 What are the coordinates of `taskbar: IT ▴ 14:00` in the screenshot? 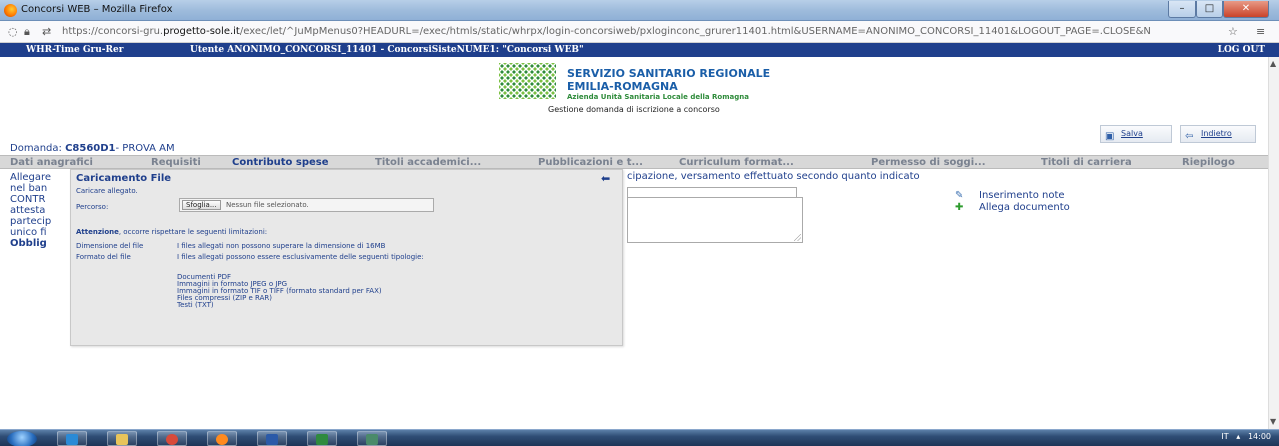 It's located at (639, 437).